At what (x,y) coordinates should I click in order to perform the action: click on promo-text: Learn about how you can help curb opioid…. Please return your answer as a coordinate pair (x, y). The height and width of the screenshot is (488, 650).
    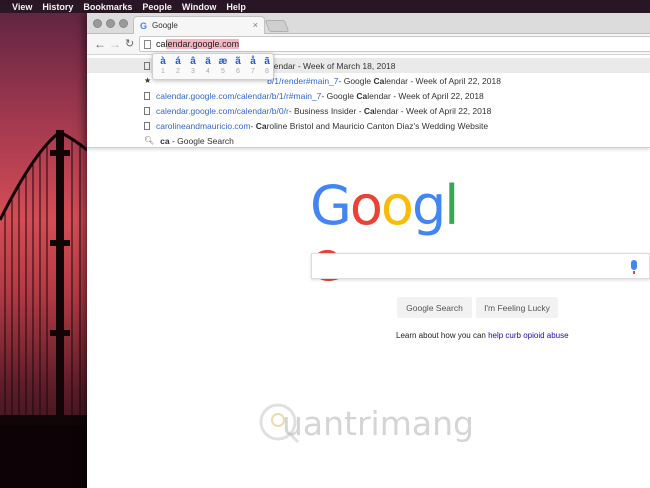
    Looking at the image, I should click on (482, 335).